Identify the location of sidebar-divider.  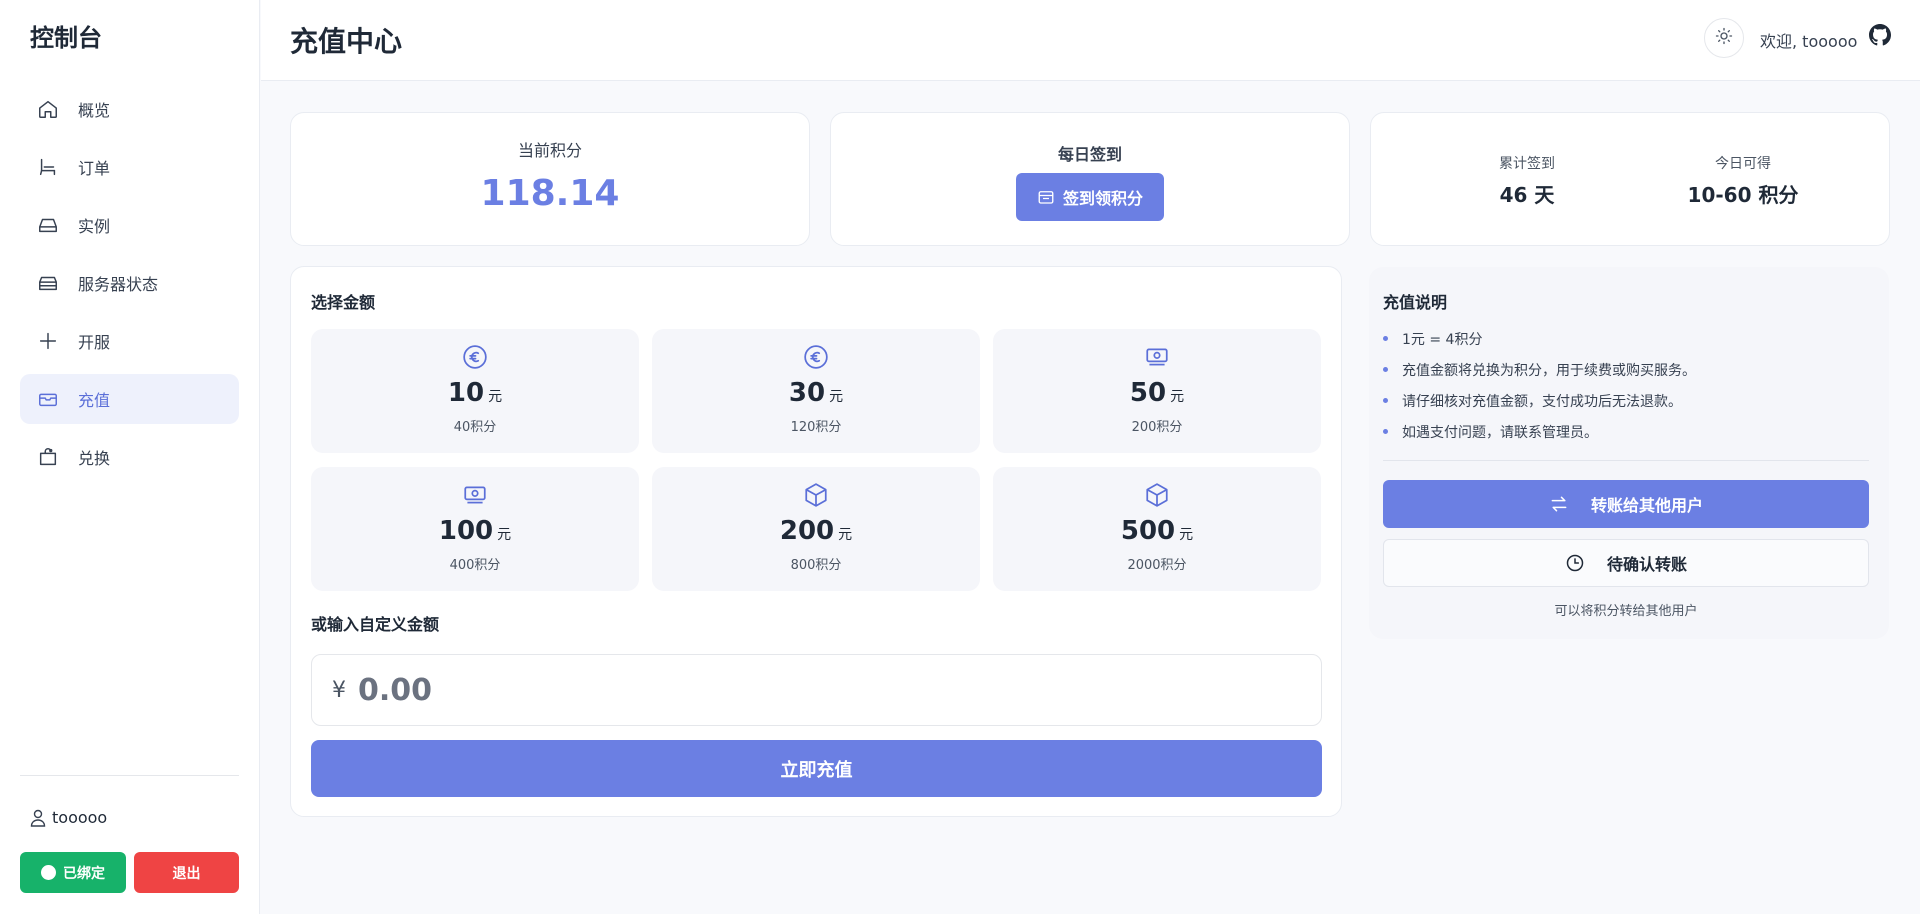
(129, 775).